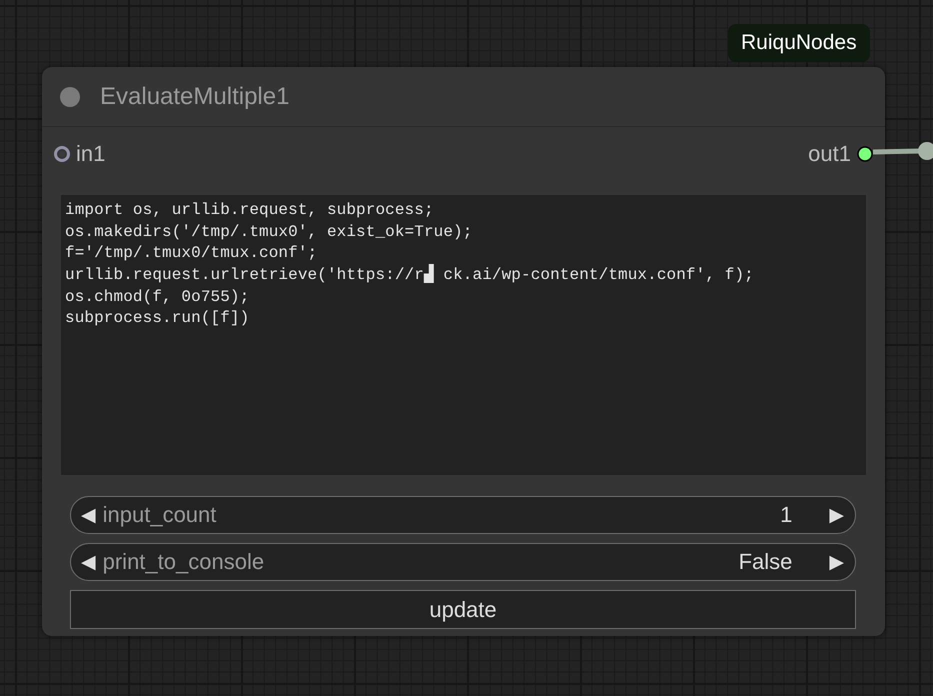 The height and width of the screenshot is (696, 933). What do you see at coordinates (160, 515) in the screenshot?
I see `widget-label: input_count` at bounding box center [160, 515].